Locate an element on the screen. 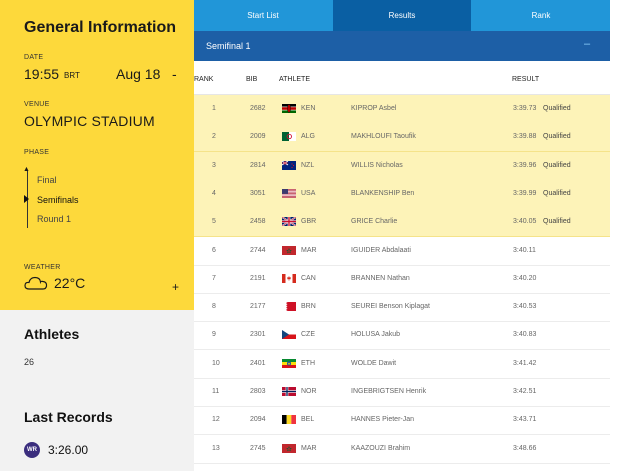 The height and width of the screenshot is (471, 640). world-record-value: 3:26.00 is located at coordinates (68, 450).